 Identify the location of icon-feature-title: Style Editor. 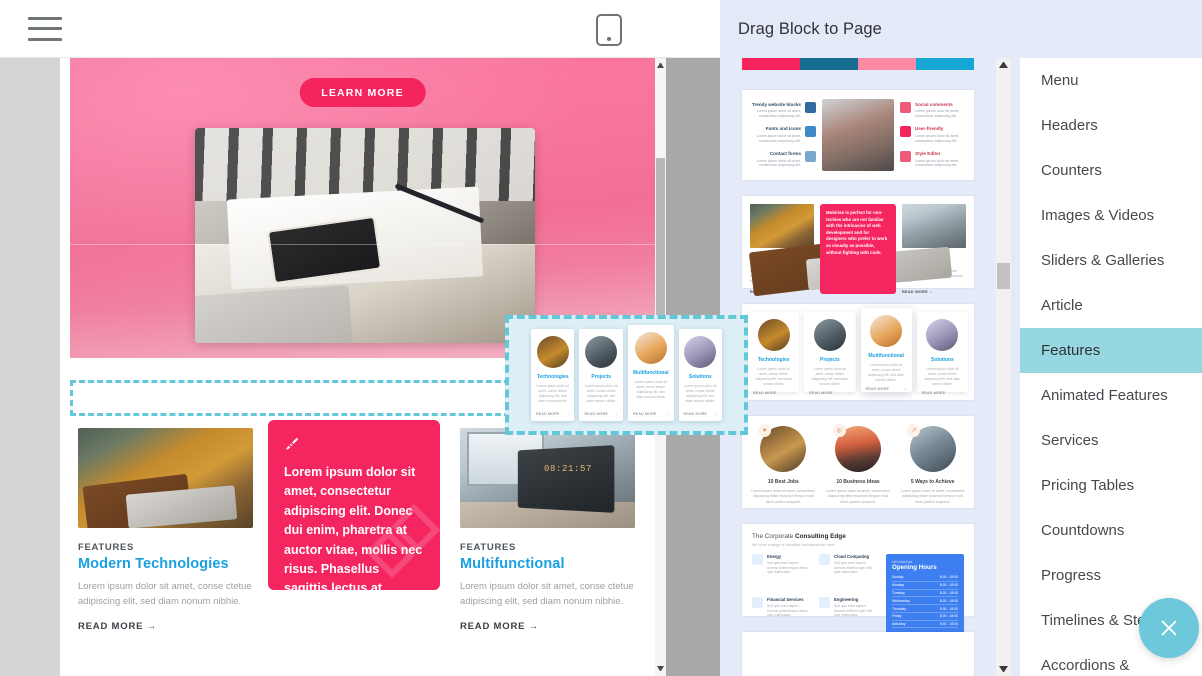
(928, 154).